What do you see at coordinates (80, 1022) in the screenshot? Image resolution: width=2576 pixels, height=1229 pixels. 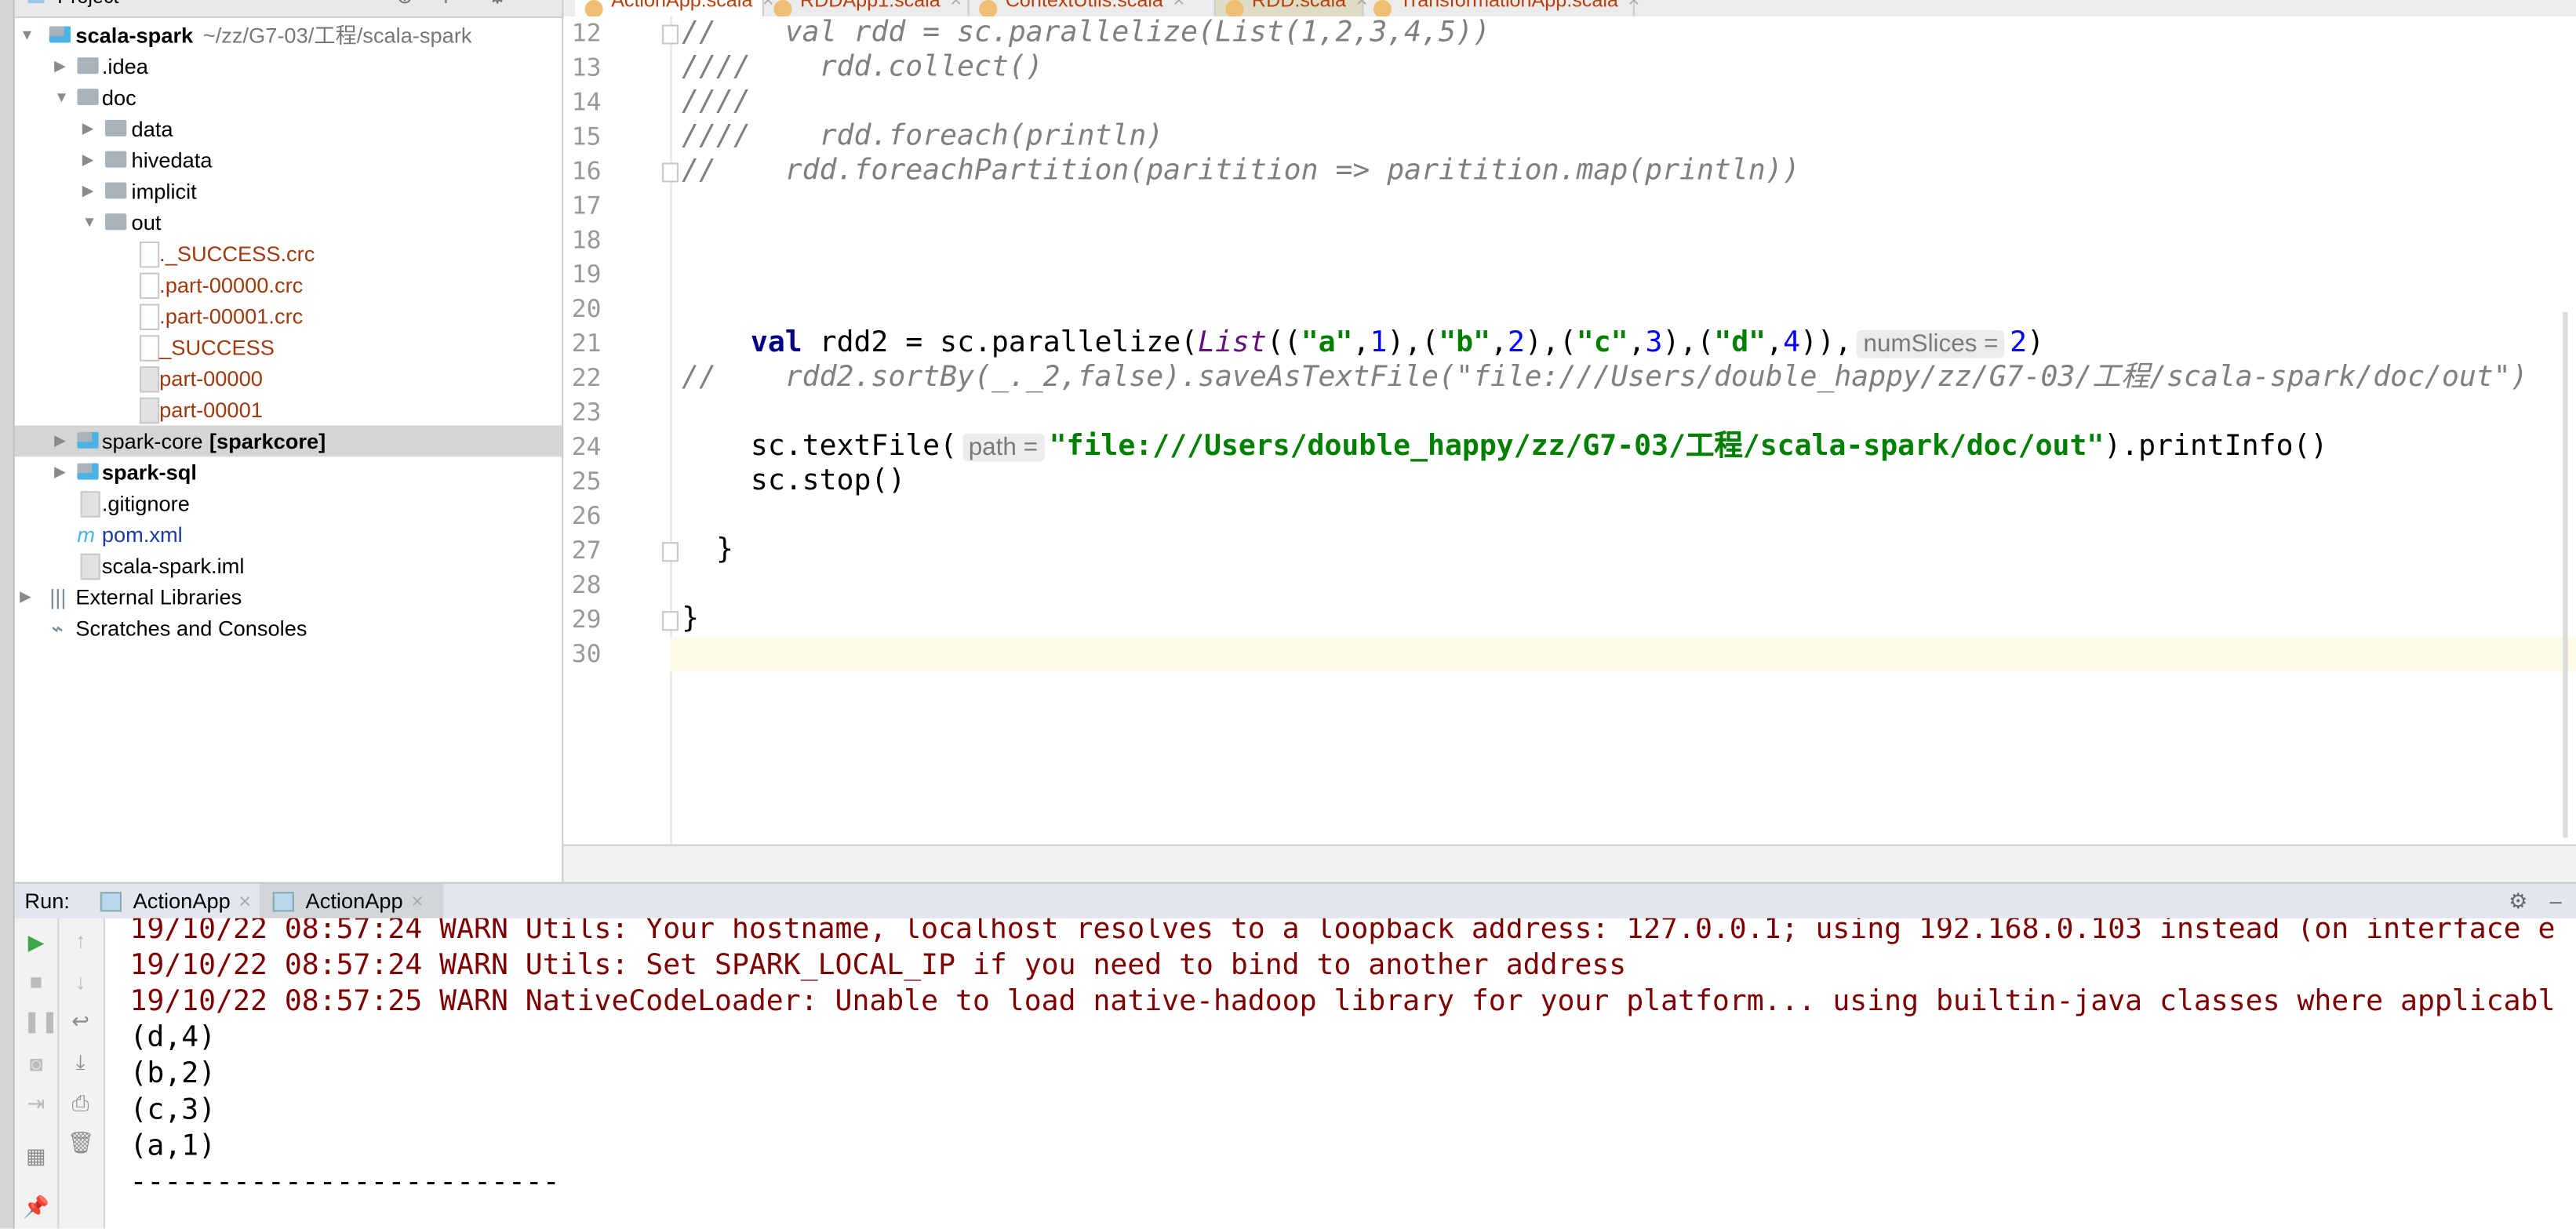 I see `soft-wrap-icon: ↩` at bounding box center [80, 1022].